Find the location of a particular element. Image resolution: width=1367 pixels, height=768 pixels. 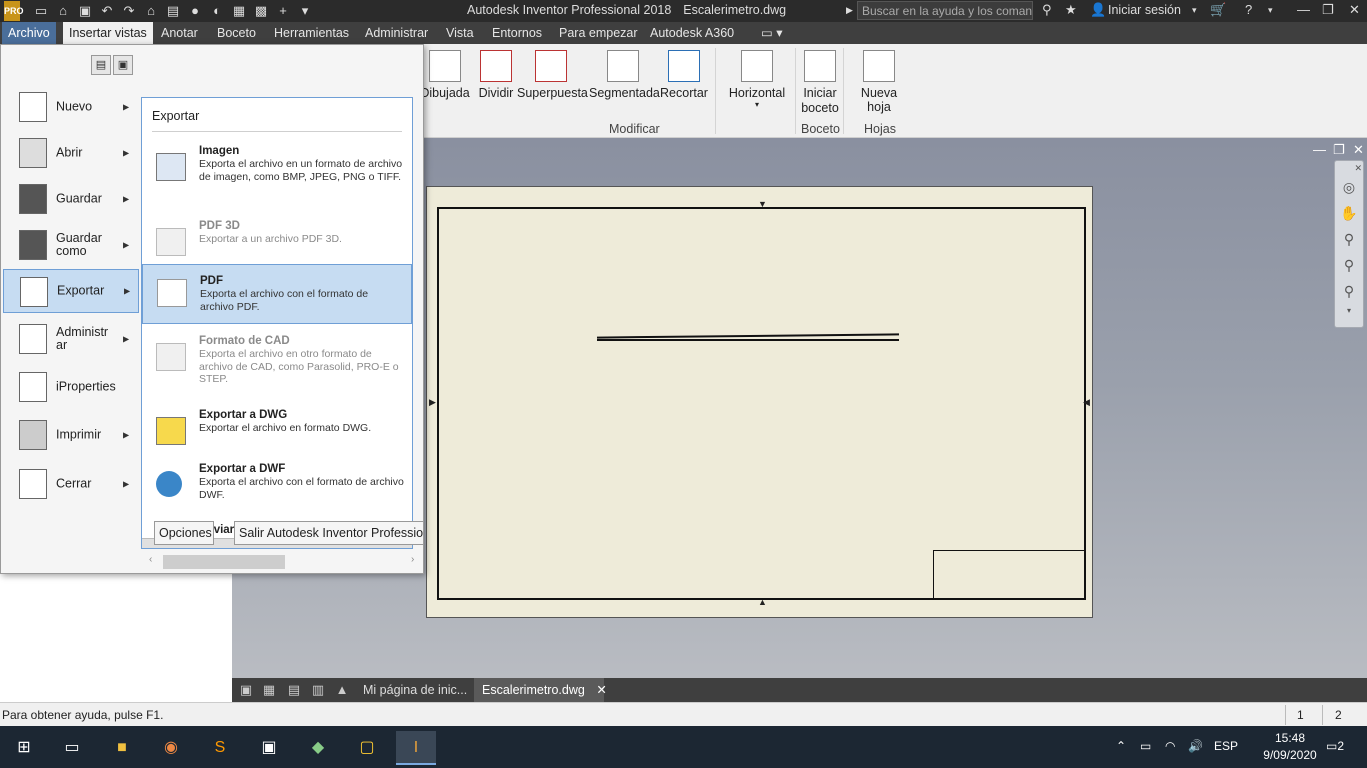

new-icon: ▭ is located at coordinates (41, 11).